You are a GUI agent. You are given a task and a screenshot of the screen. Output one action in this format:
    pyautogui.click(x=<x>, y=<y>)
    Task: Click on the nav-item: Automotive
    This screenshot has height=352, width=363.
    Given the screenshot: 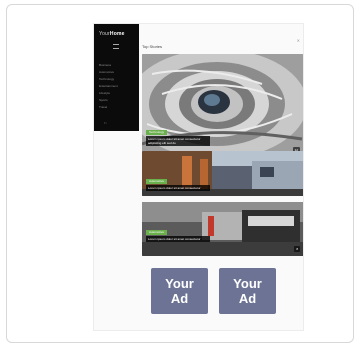 What is the action you would take?
    pyautogui.click(x=108, y=72)
    